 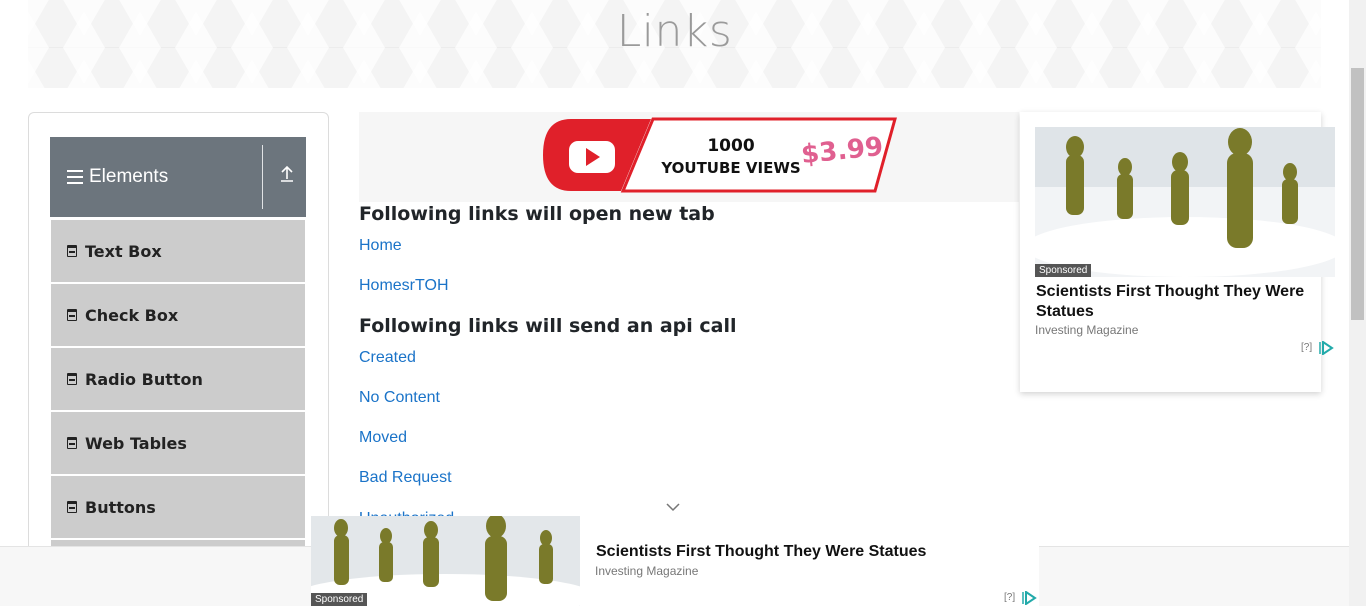 What do you see at coordinates (404, 286) in the screenshot?
I see `dynamic-home-link: HomesrTOH` at bounding box center [404, 286].